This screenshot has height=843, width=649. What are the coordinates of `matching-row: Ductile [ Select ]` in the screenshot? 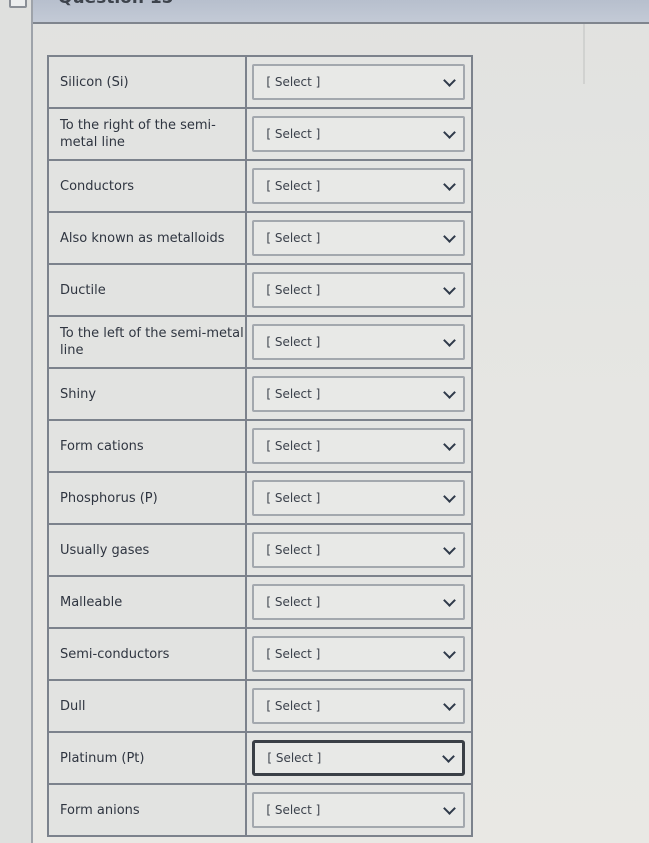 It's located at (259, 290).